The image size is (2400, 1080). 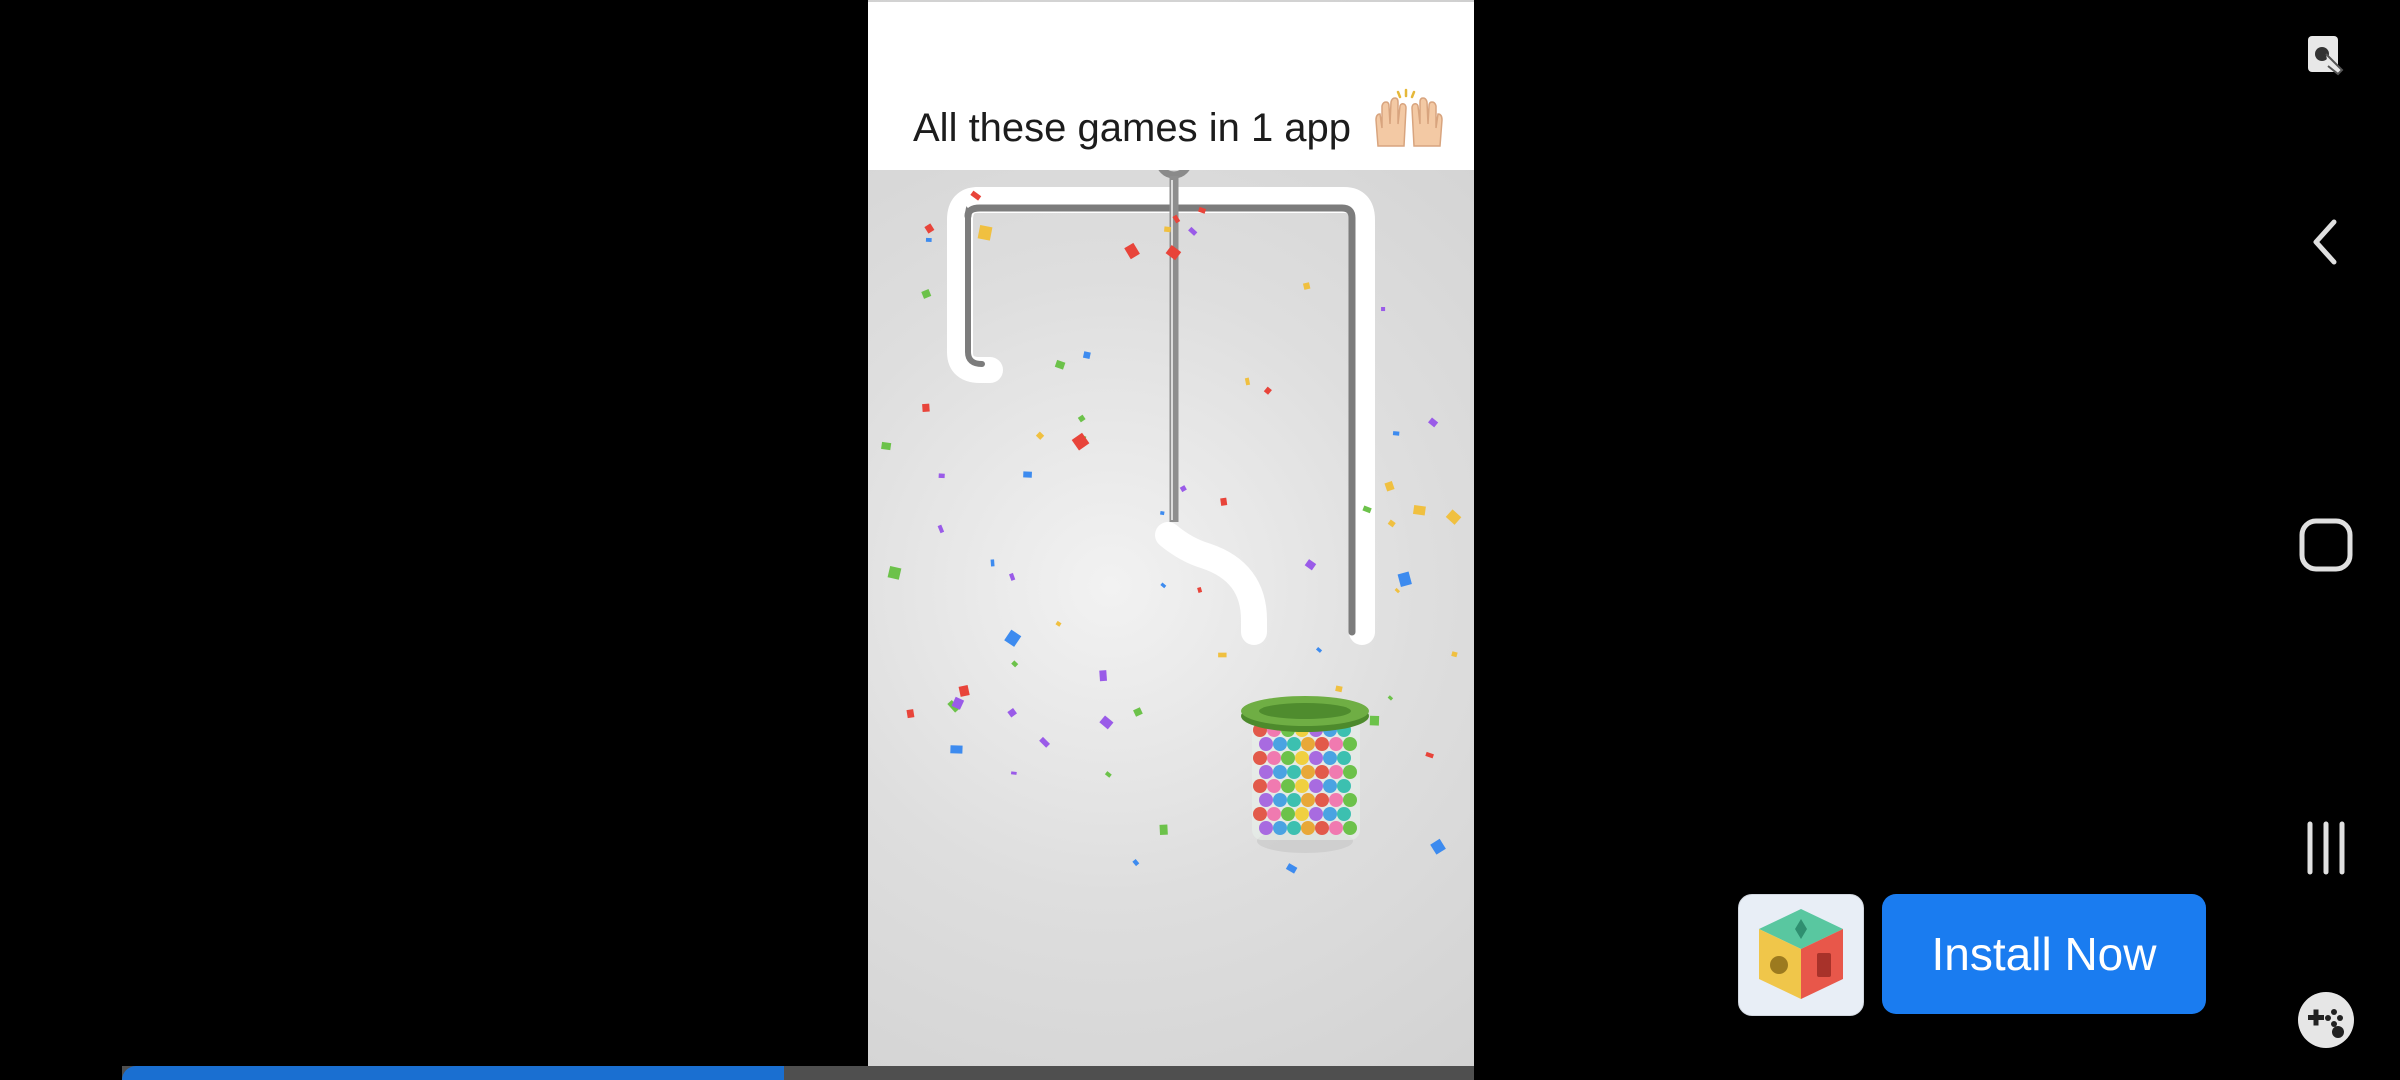 I want to click on pull-pin-ring, so click(x=1174, y=174).